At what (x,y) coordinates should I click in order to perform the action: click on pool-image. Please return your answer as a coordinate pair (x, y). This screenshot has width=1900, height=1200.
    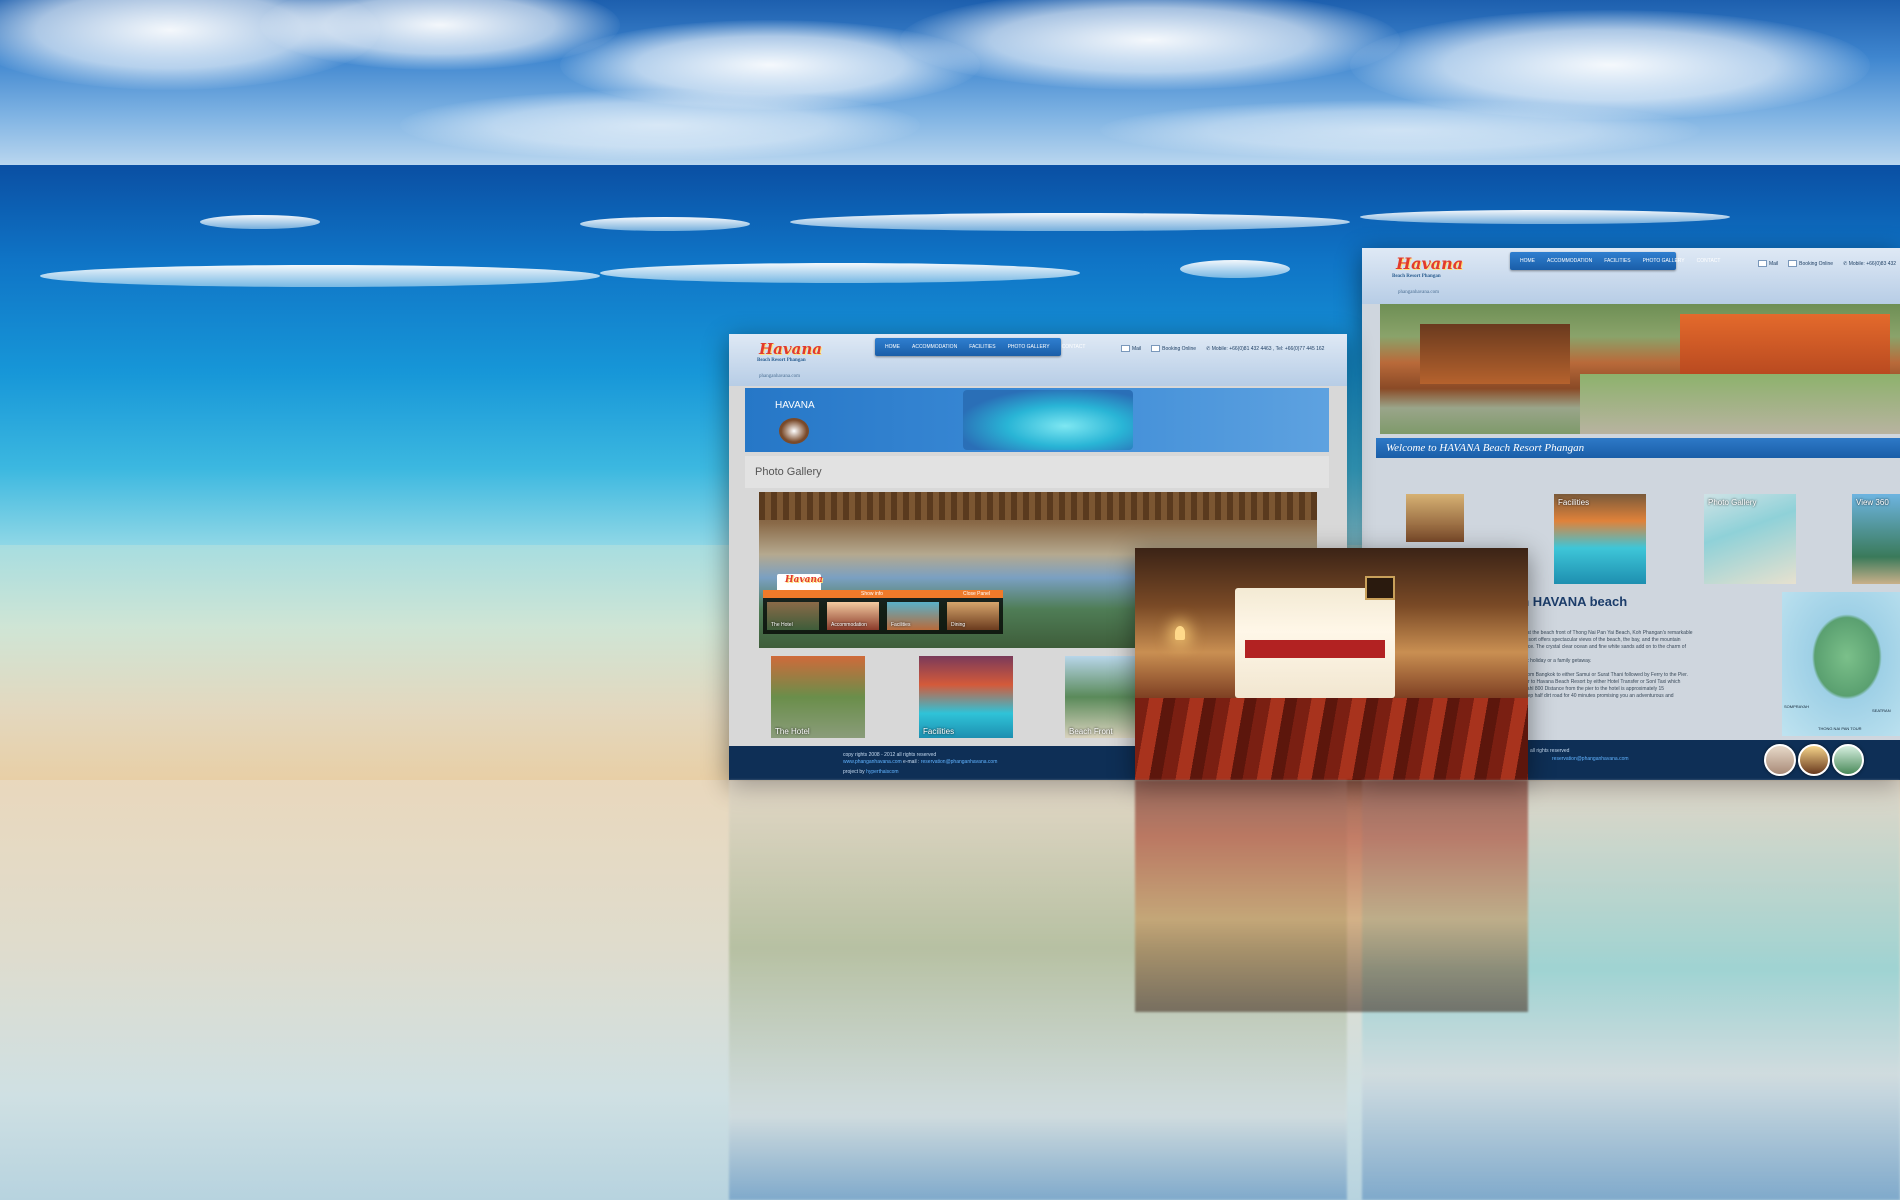
    Looking at the image, I should click on (1048, 420).